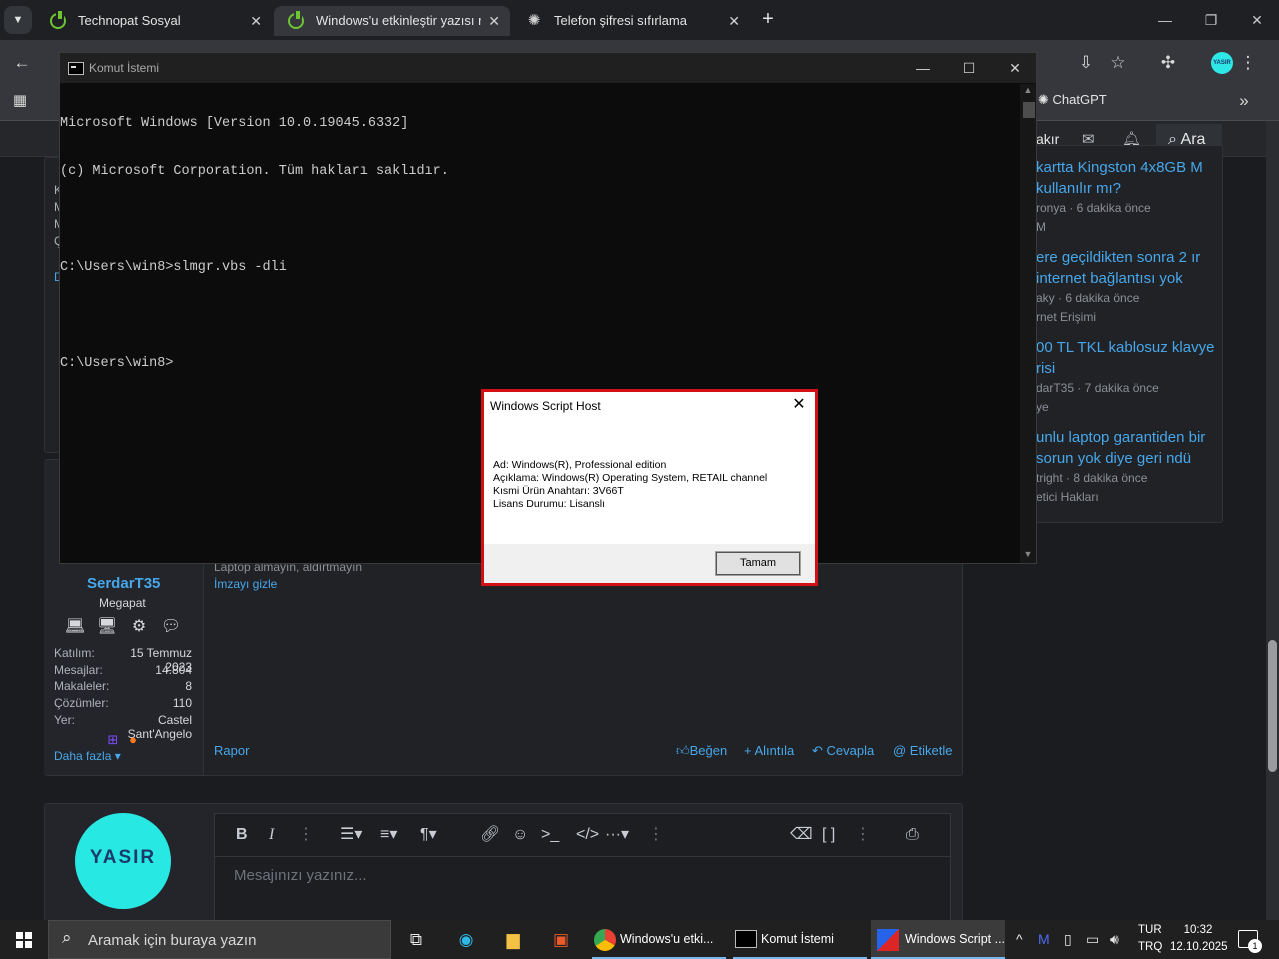 The width and height of the screenshot is (1279, 959). What do you see at coordinates (1093, 208) in the screenshot?
I see `thread-meta: ronya · 6 dakika önce` at bounding box center [1093, 208].